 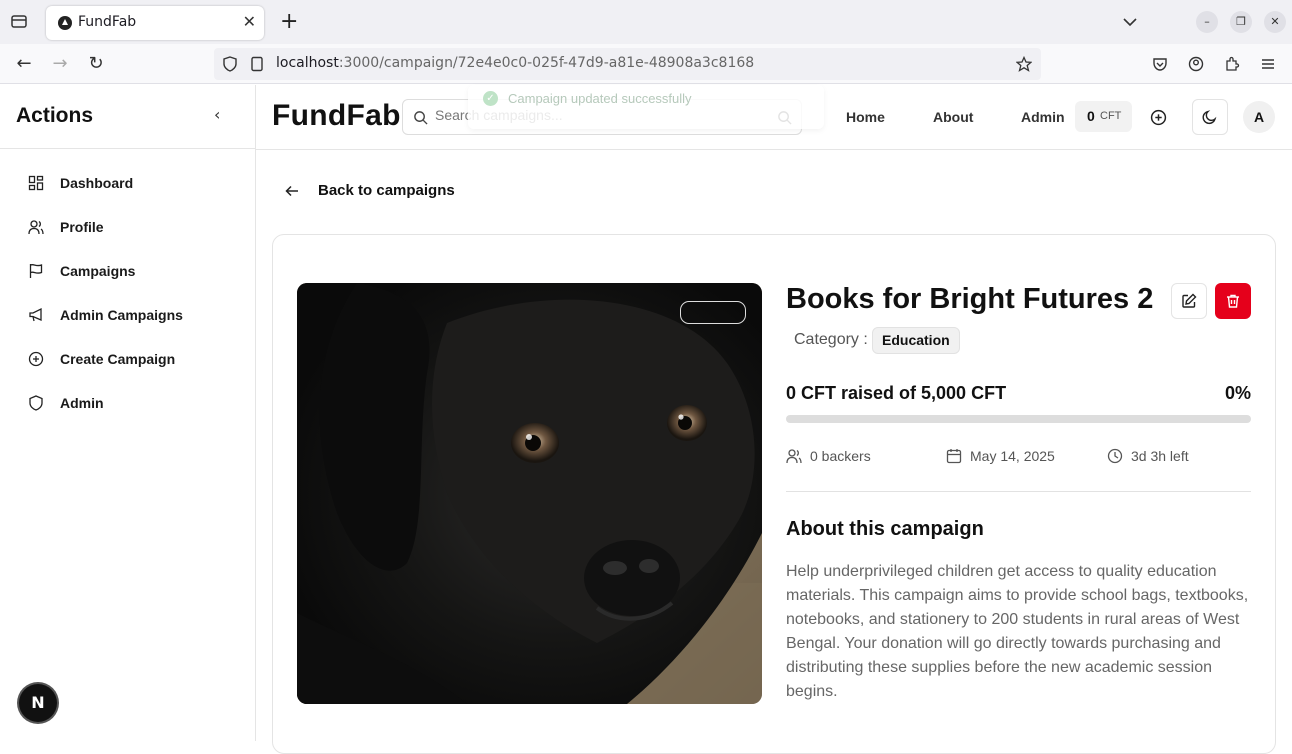 I want to click on nextjs-dev-badge: N, so click(x=38, y=703).